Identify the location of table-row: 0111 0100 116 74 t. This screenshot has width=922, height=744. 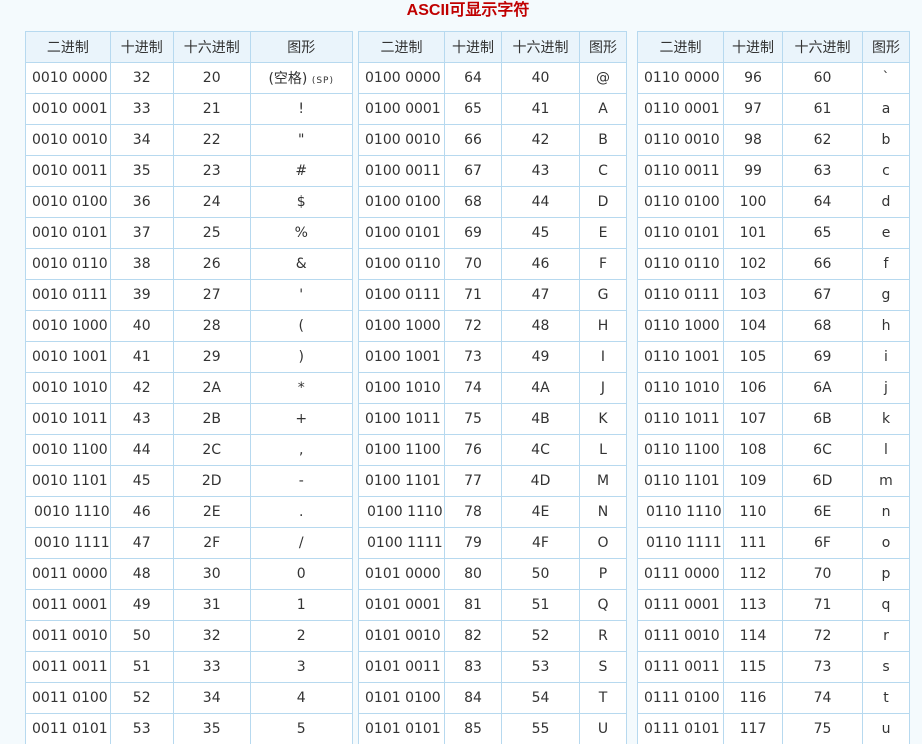
(773, 698).